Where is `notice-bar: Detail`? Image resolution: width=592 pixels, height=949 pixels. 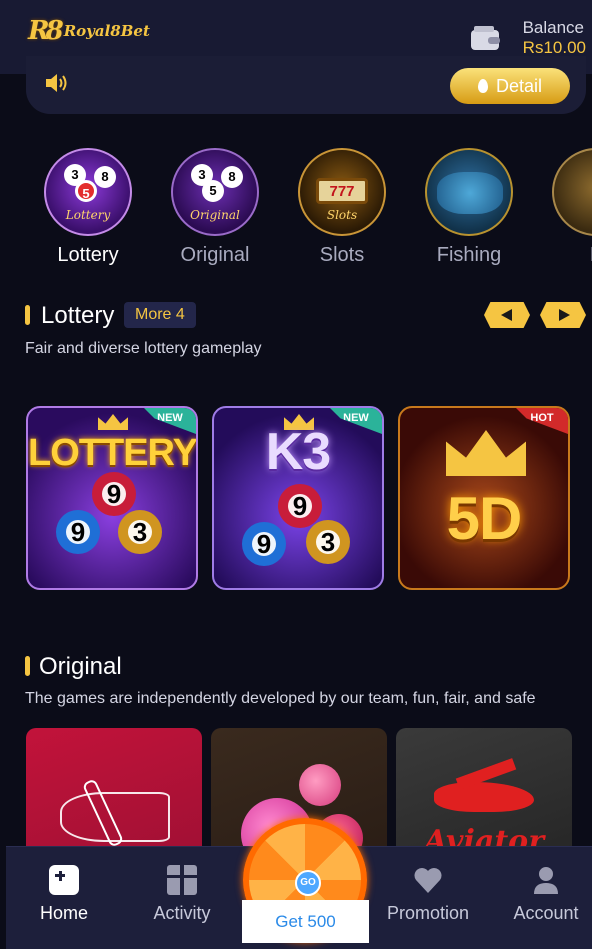 notice-bar: Detail is located at coordinates (306, 85).